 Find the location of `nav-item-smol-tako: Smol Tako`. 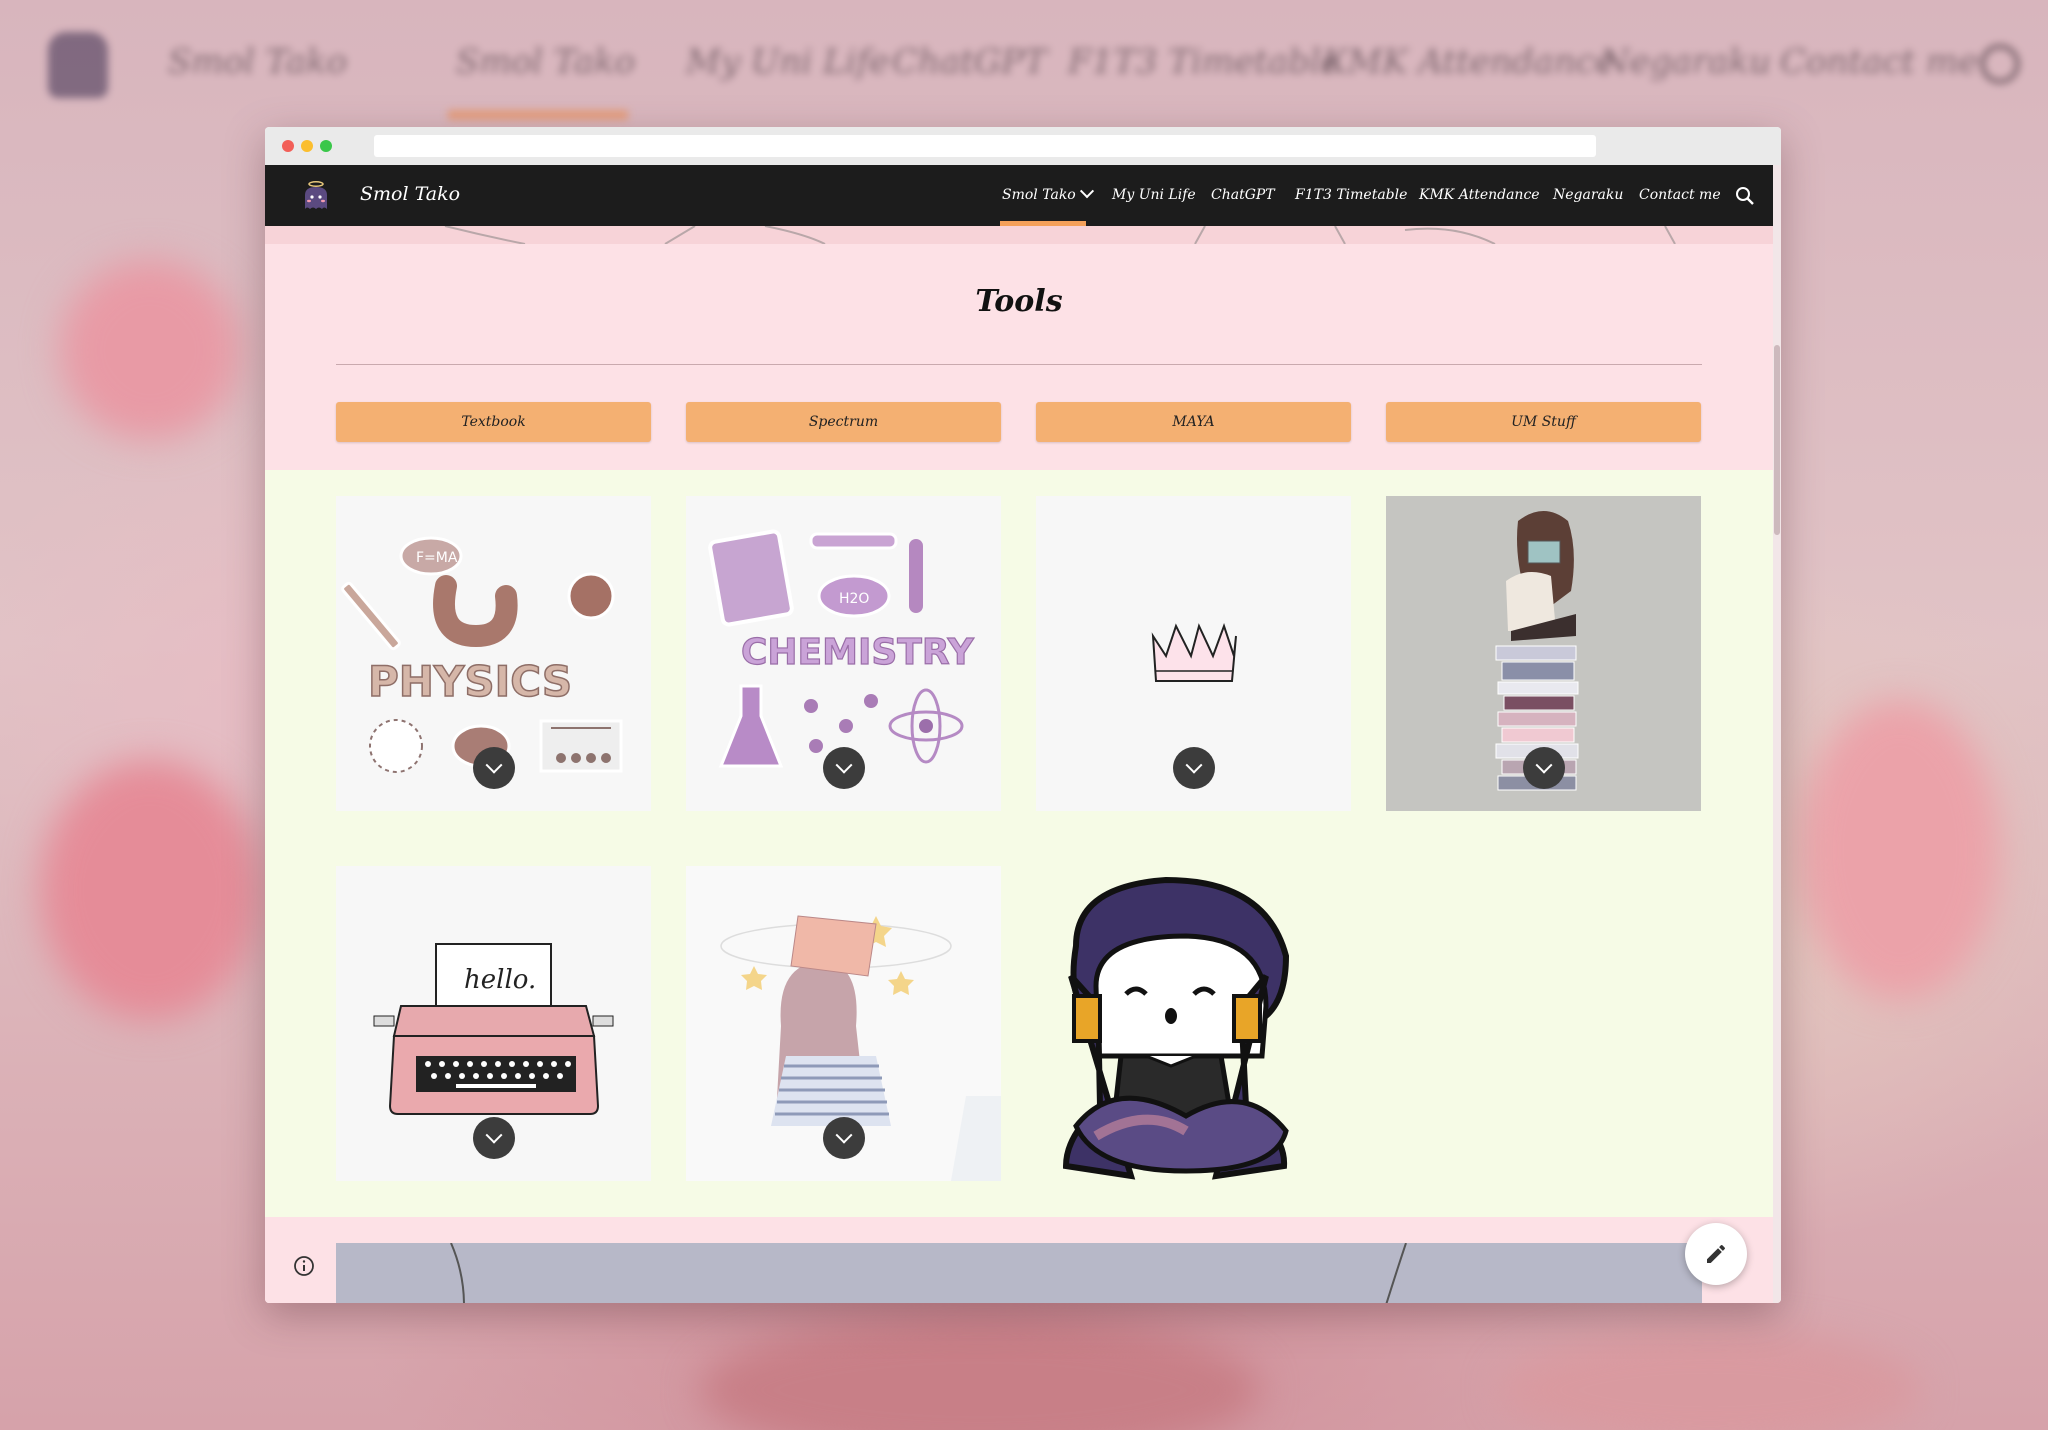

nav-item-smol-tako: Smol Tako is located at coordinates (1048, 193).